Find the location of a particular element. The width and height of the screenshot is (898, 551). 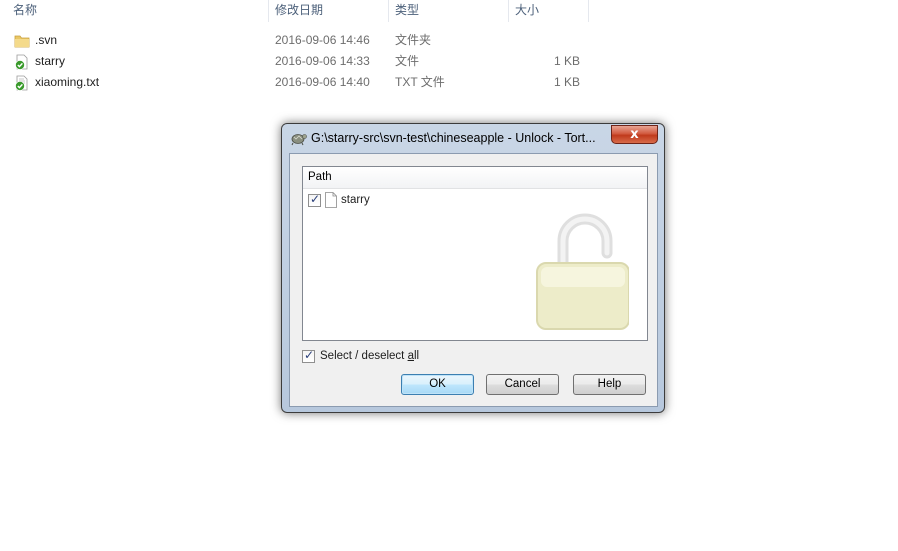

file-row-svn: .svn 2016-09-06 14:46 文件夹 is located at coordinates (300, 40).